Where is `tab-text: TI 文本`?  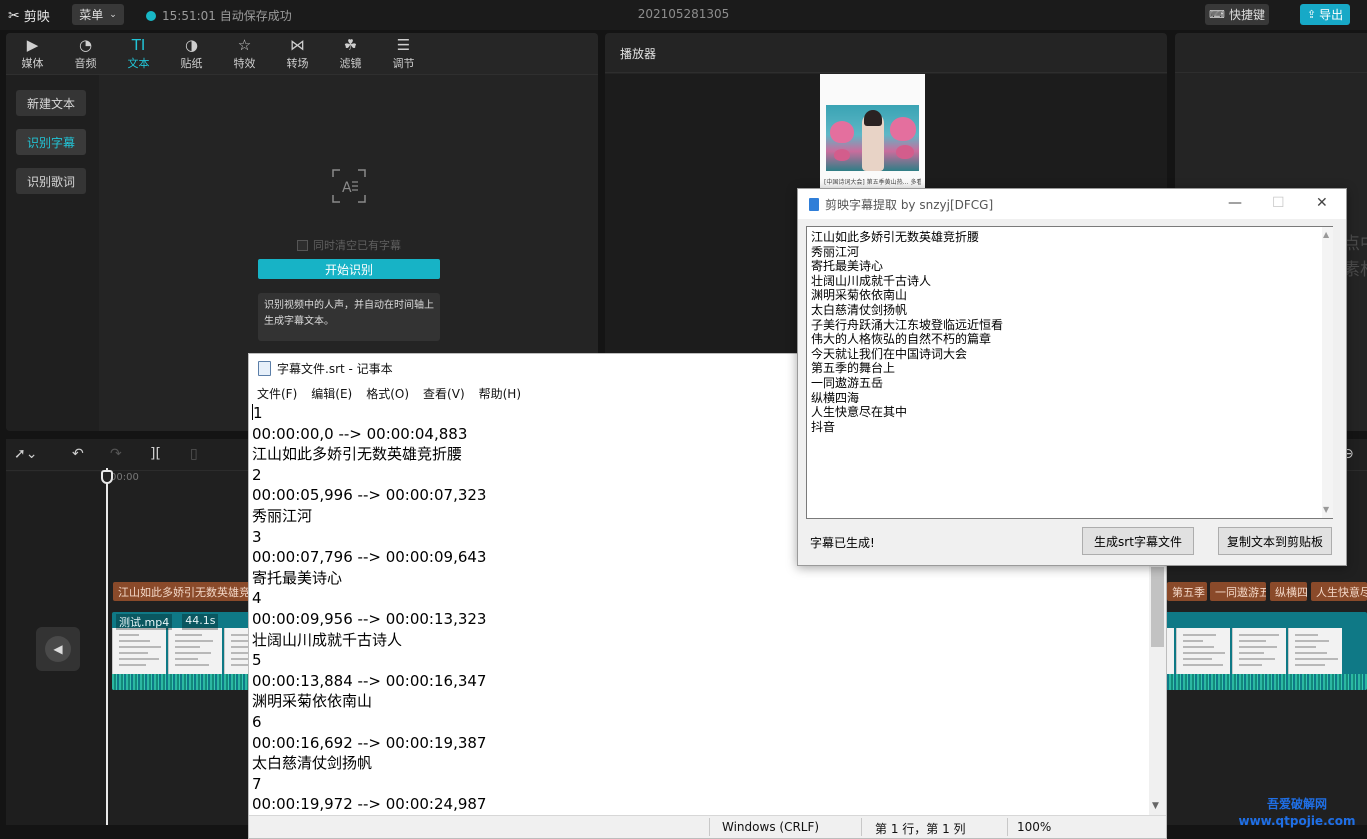 tab-text: TI 文本 is located at coordinates (138, 54).